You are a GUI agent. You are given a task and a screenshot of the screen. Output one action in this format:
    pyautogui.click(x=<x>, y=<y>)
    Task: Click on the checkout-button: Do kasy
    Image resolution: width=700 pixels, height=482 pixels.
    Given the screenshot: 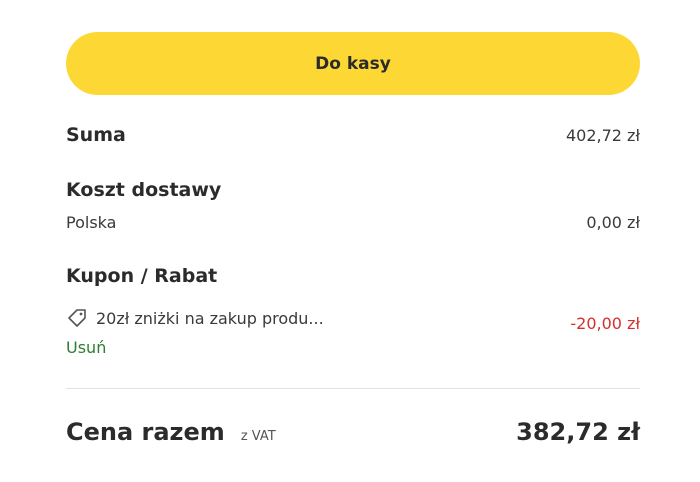 What is the action you would take?
    pyautogui.click(x=353, y=63)
    